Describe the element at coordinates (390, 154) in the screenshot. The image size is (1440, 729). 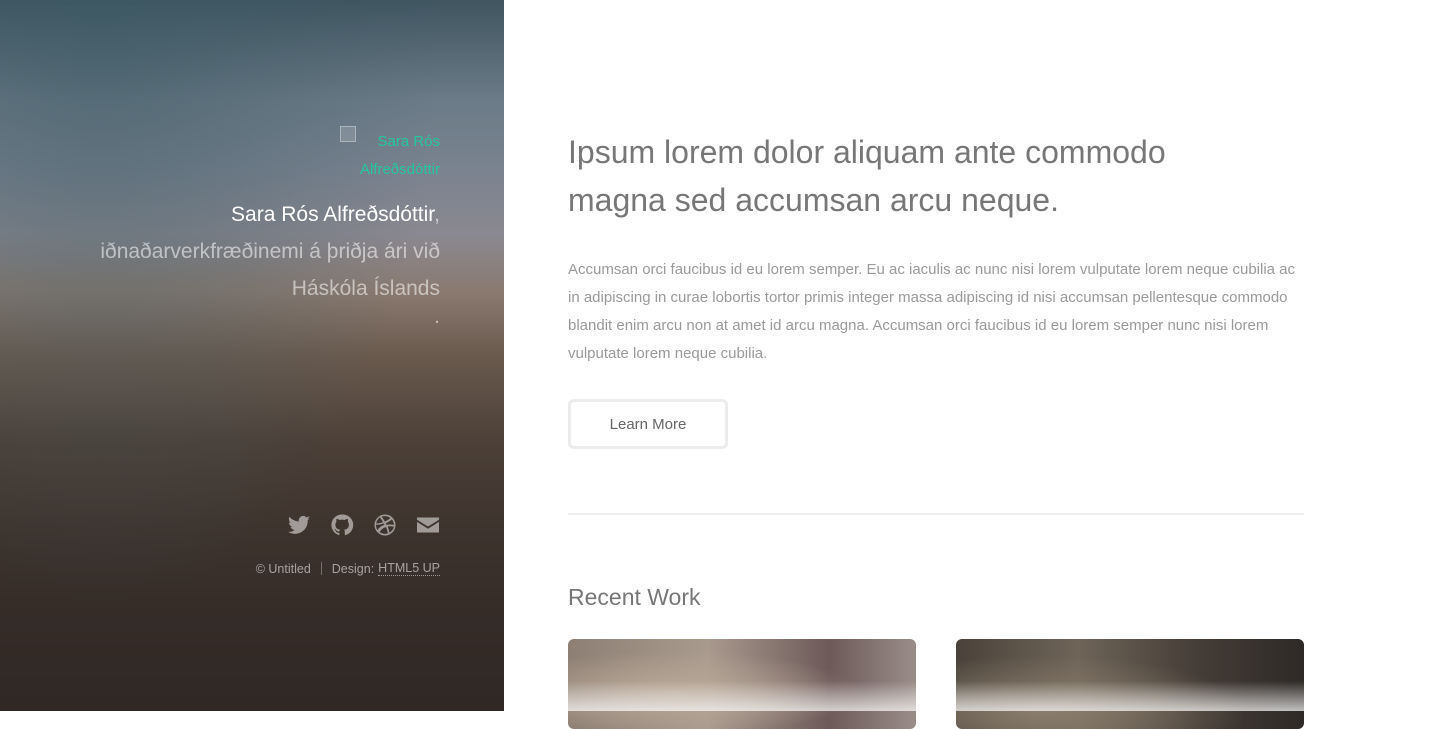
I see `avatar: Sara Rós Alfreðsdóttir` at that location.